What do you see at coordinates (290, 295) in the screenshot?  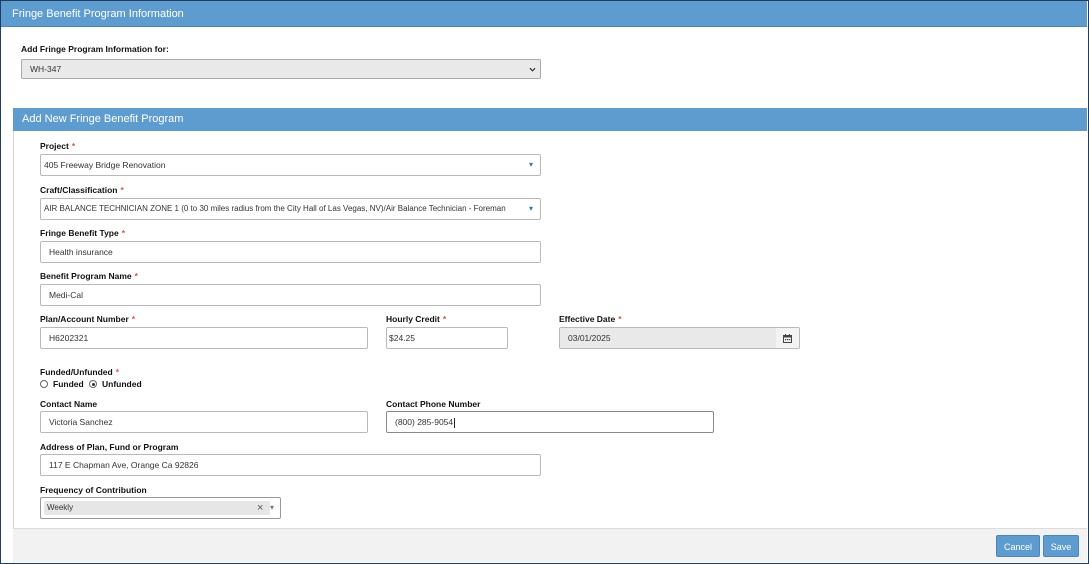 I see `program-name-input: Medi-Cal` at bounding box center [290, 295].